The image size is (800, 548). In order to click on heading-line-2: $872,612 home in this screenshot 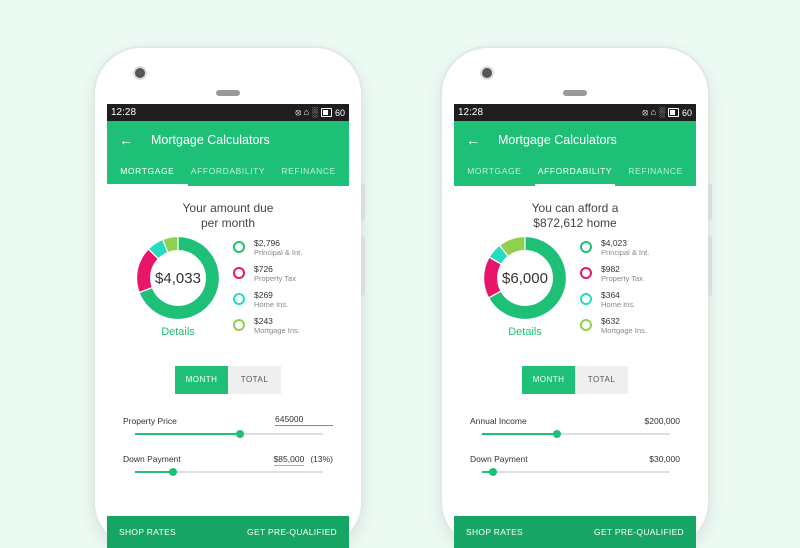, I will do `click(575, 223)`.